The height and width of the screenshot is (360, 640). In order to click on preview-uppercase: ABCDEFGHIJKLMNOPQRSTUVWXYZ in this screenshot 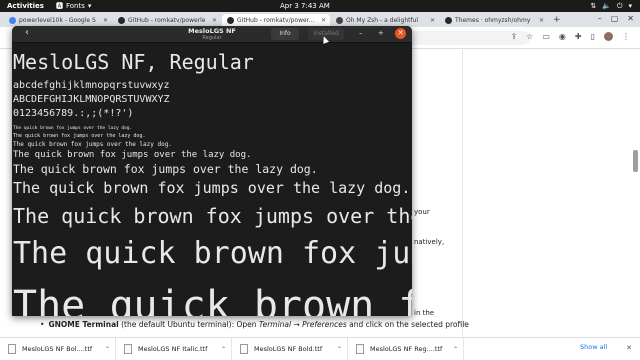, I will do `click(91, 99)`.